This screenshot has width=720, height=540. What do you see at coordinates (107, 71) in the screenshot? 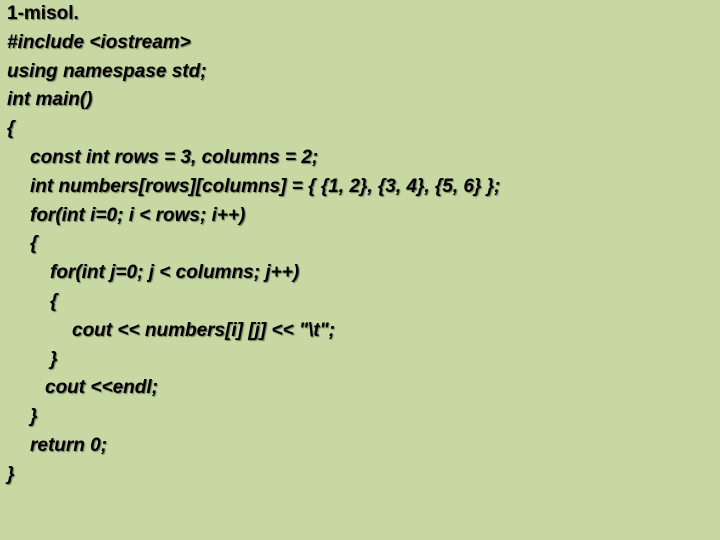
I see `code-line-namespace: using namespase std;` at bounding box center [107, 71].